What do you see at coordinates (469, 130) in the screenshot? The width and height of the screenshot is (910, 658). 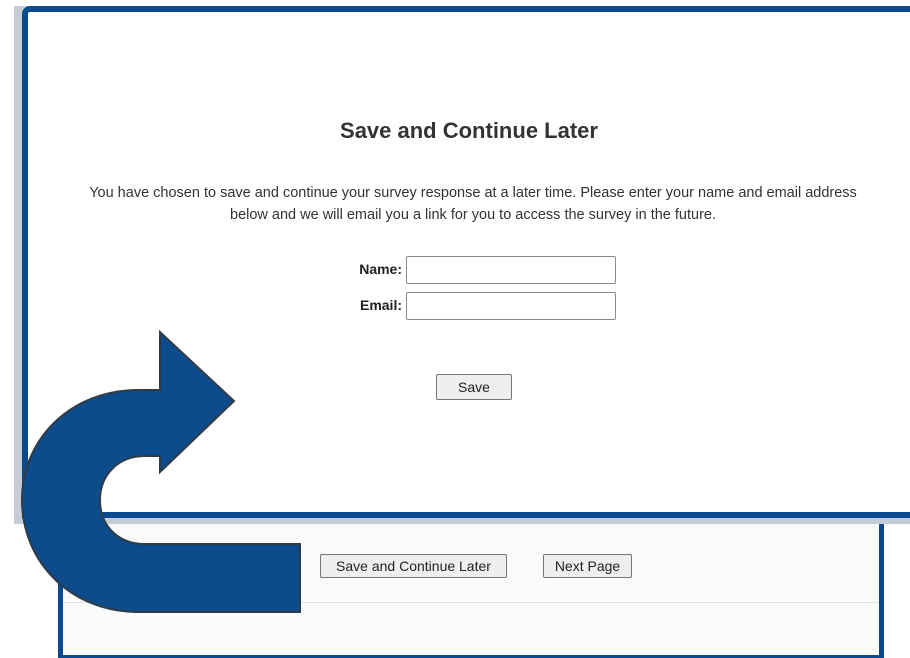 I see `dialog-title: Save and Continue Later` at bounding box center [469, 130].